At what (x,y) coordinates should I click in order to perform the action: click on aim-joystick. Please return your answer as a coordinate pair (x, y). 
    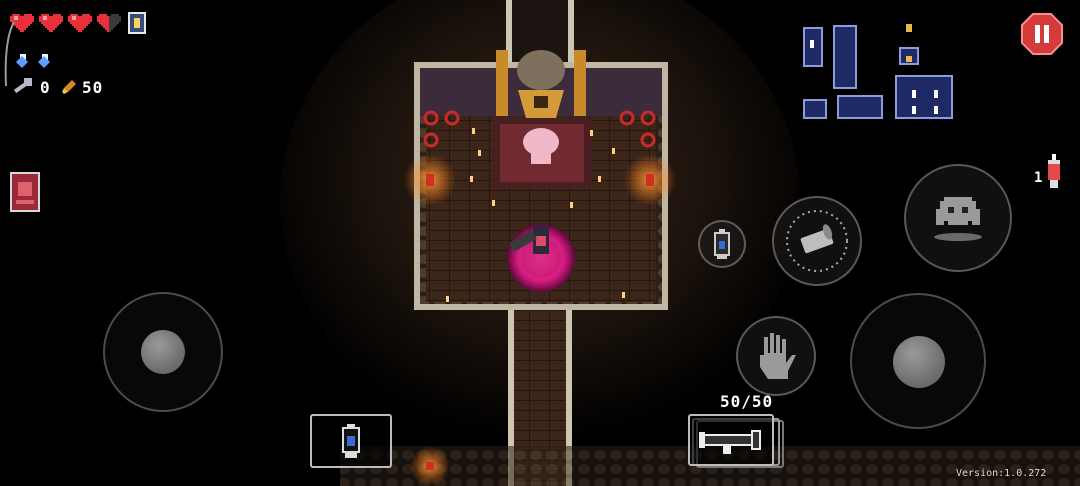
    Looking at the image, I should click on (918, 361).